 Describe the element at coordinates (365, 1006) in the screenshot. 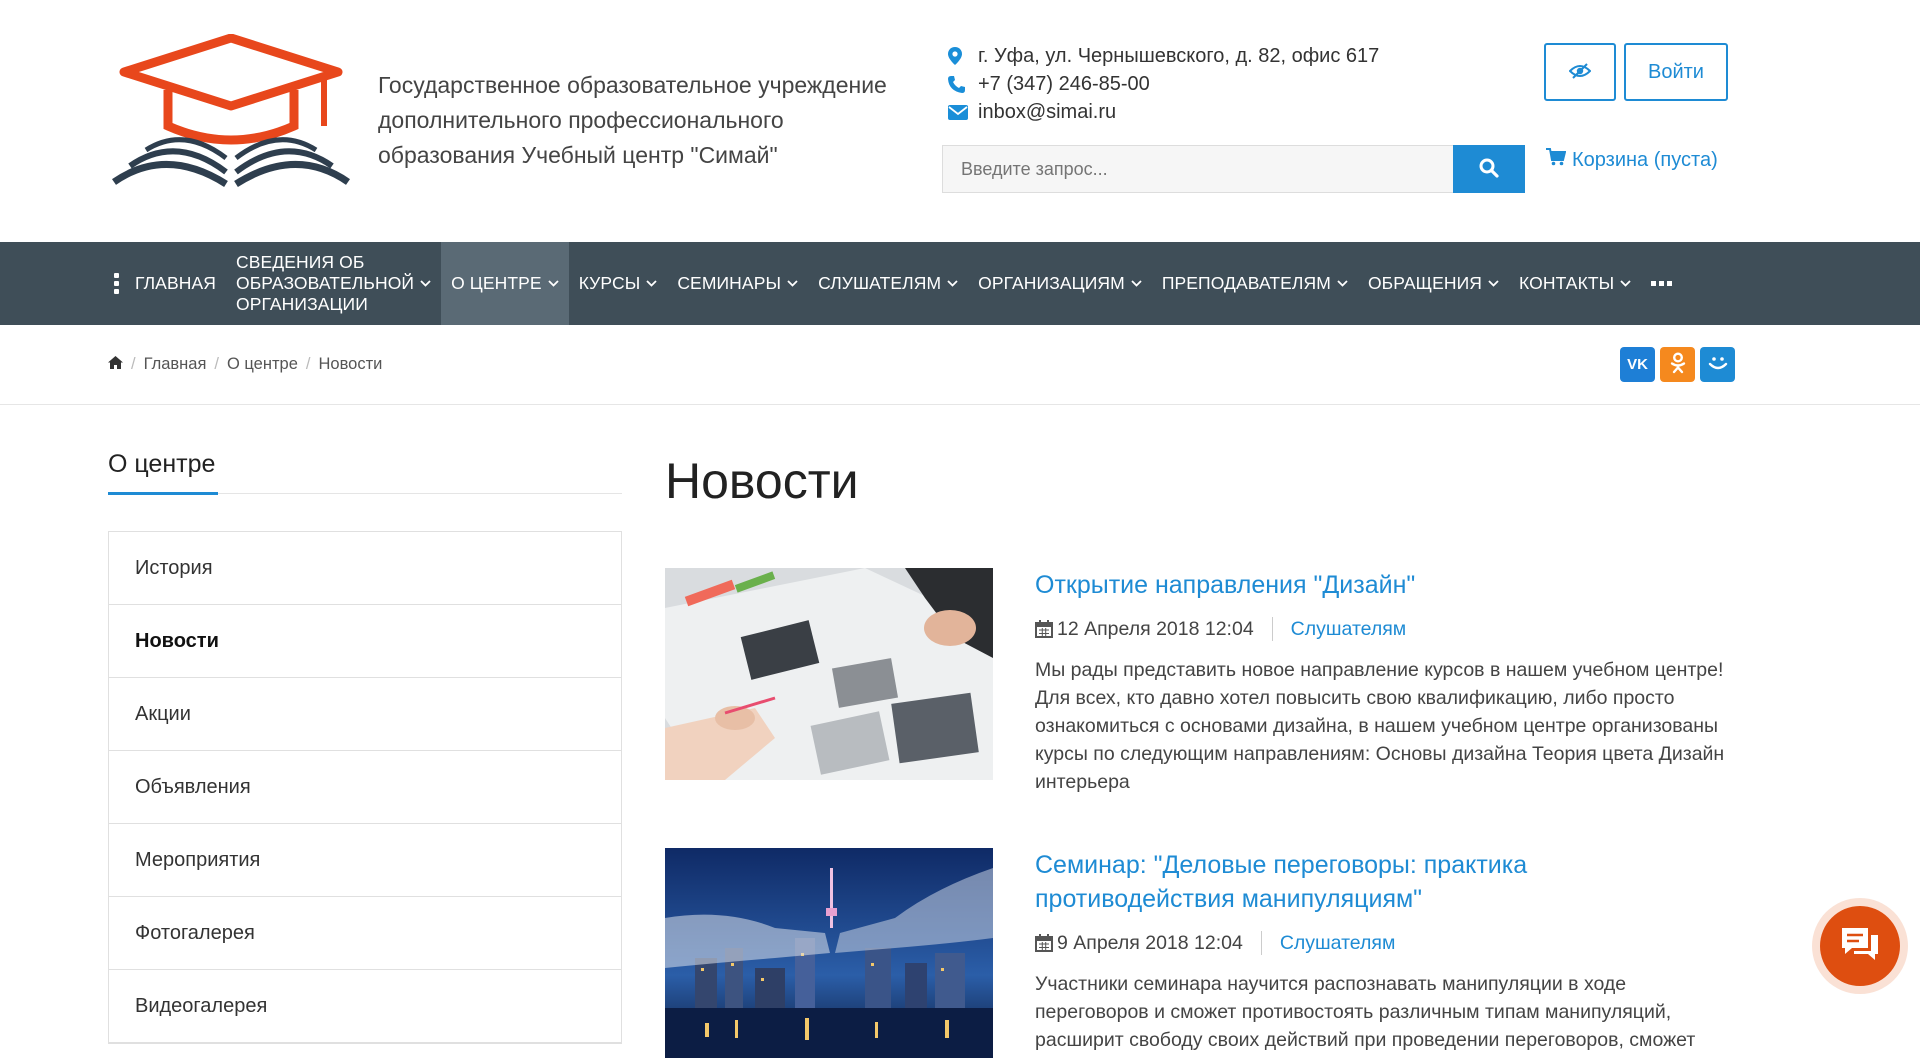

I see `sidebar-item-videogallery: Видеогалерея` at that location.